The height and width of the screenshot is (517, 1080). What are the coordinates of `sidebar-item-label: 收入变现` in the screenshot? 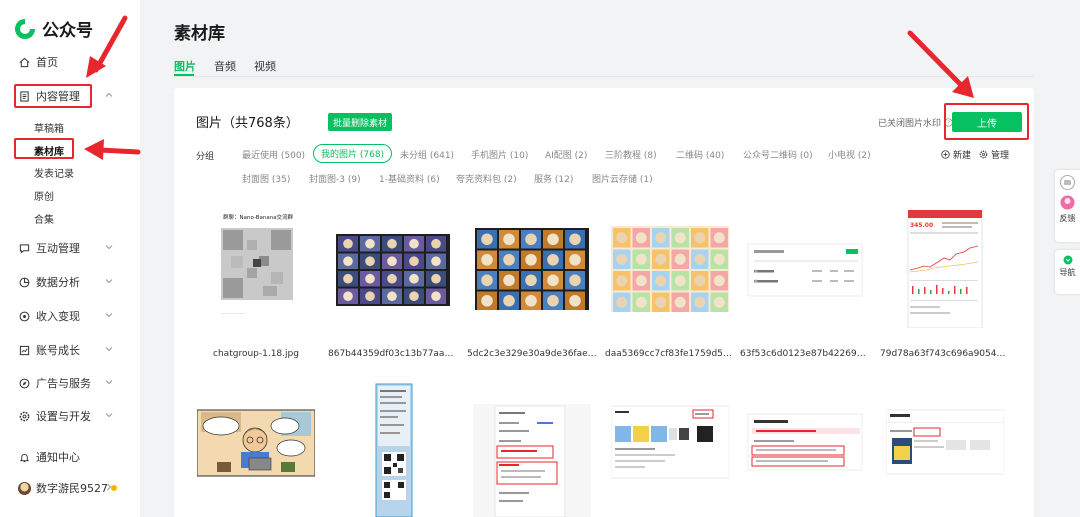 It's located at (58, 316).